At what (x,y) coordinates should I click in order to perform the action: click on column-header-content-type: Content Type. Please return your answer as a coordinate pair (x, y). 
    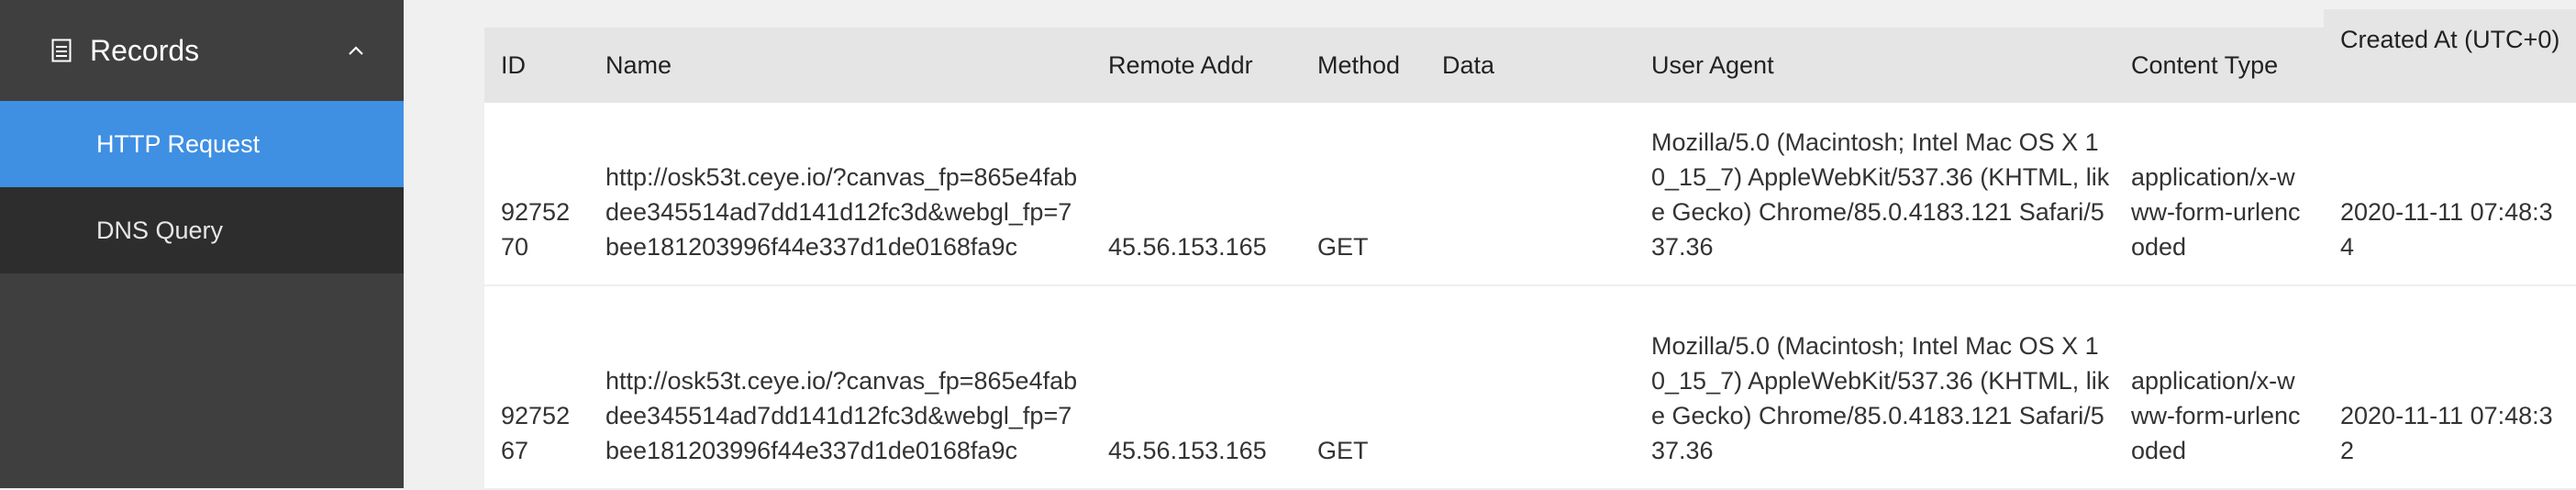
    Looking at the image, I should click on (2204, 65).